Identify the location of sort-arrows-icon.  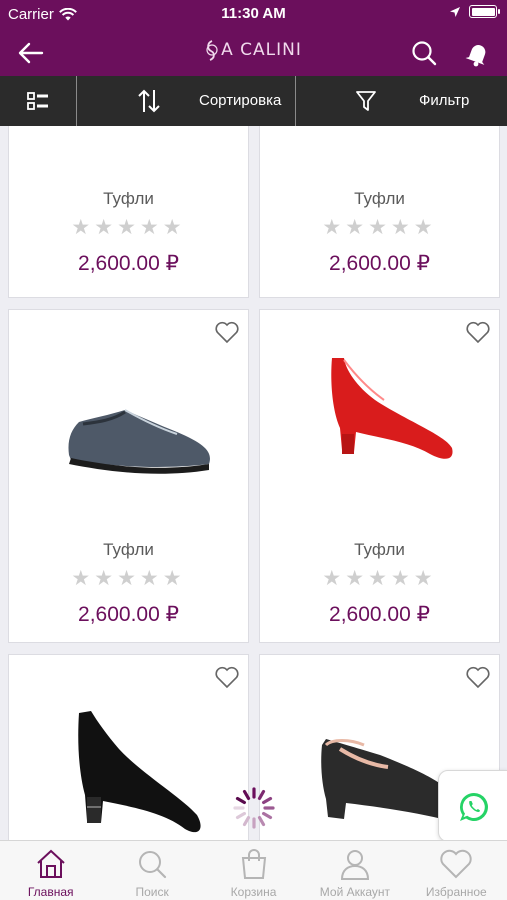
(149, 101).